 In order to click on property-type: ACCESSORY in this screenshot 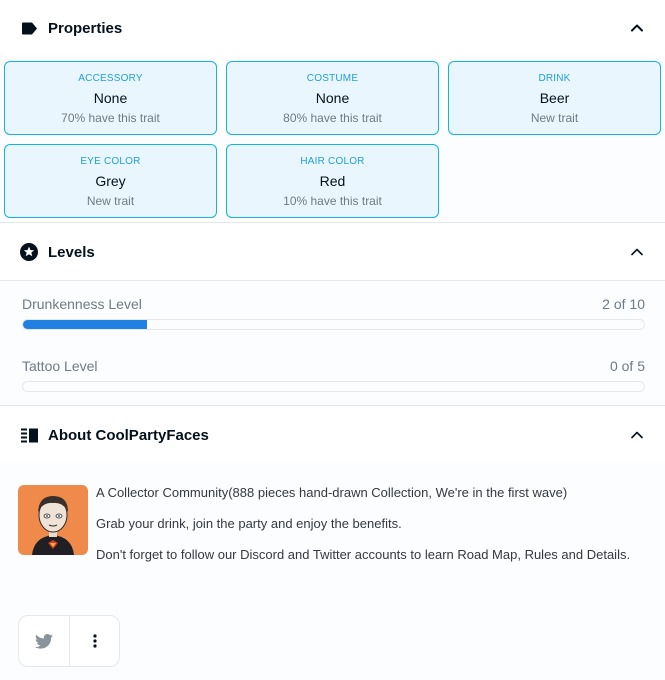, I will do `click(110, 78)`.